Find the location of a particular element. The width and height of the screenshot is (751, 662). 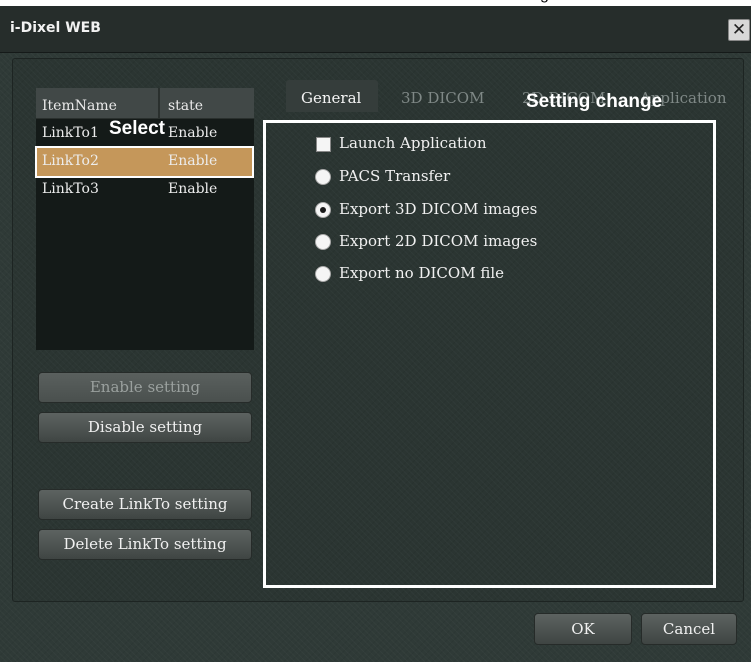

list-row-linkto3: LinkTo3 Enable is located at coordinates (145, 190).